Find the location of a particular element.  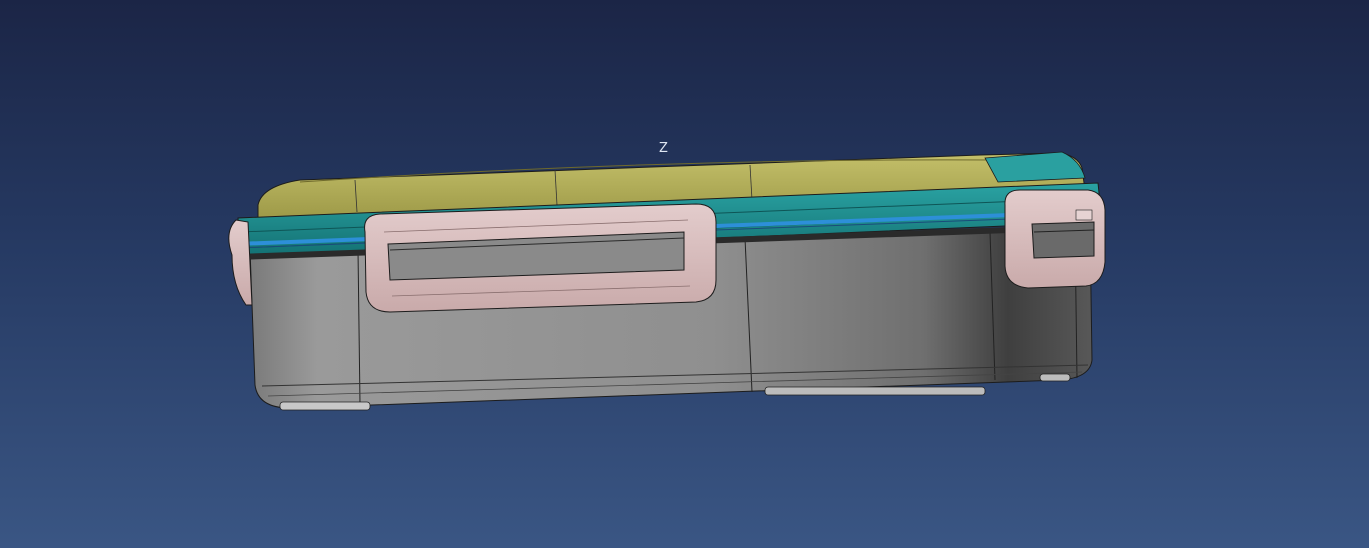

lid-corner is located at coordinates (1035, 167).